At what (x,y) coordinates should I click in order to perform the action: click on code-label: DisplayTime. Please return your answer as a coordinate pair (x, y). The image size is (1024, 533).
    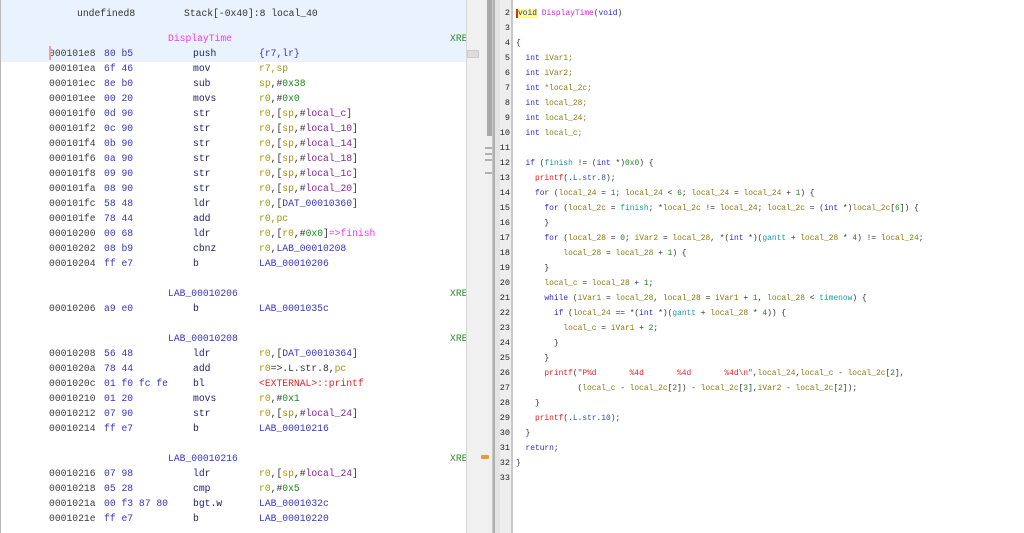
    Looking at the image, I should click on (200, 38).